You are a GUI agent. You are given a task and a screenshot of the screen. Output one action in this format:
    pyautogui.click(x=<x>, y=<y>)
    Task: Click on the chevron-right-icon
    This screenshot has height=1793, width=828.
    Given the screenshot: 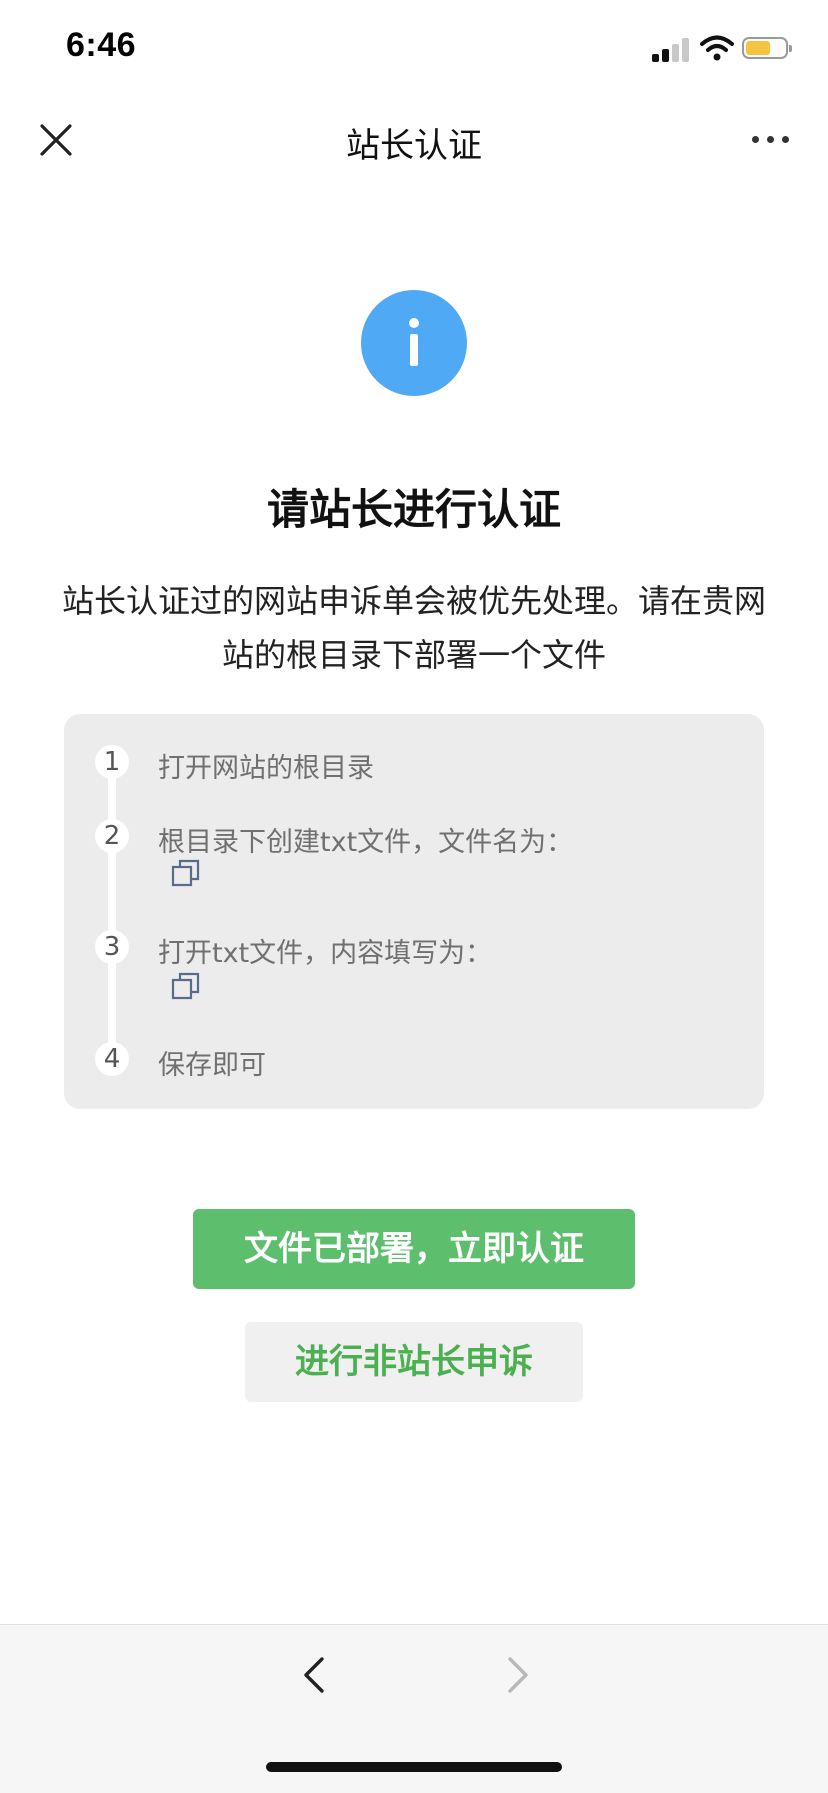 What is the action you would take?
    pyautogui.click(x=518, y=1675)
    